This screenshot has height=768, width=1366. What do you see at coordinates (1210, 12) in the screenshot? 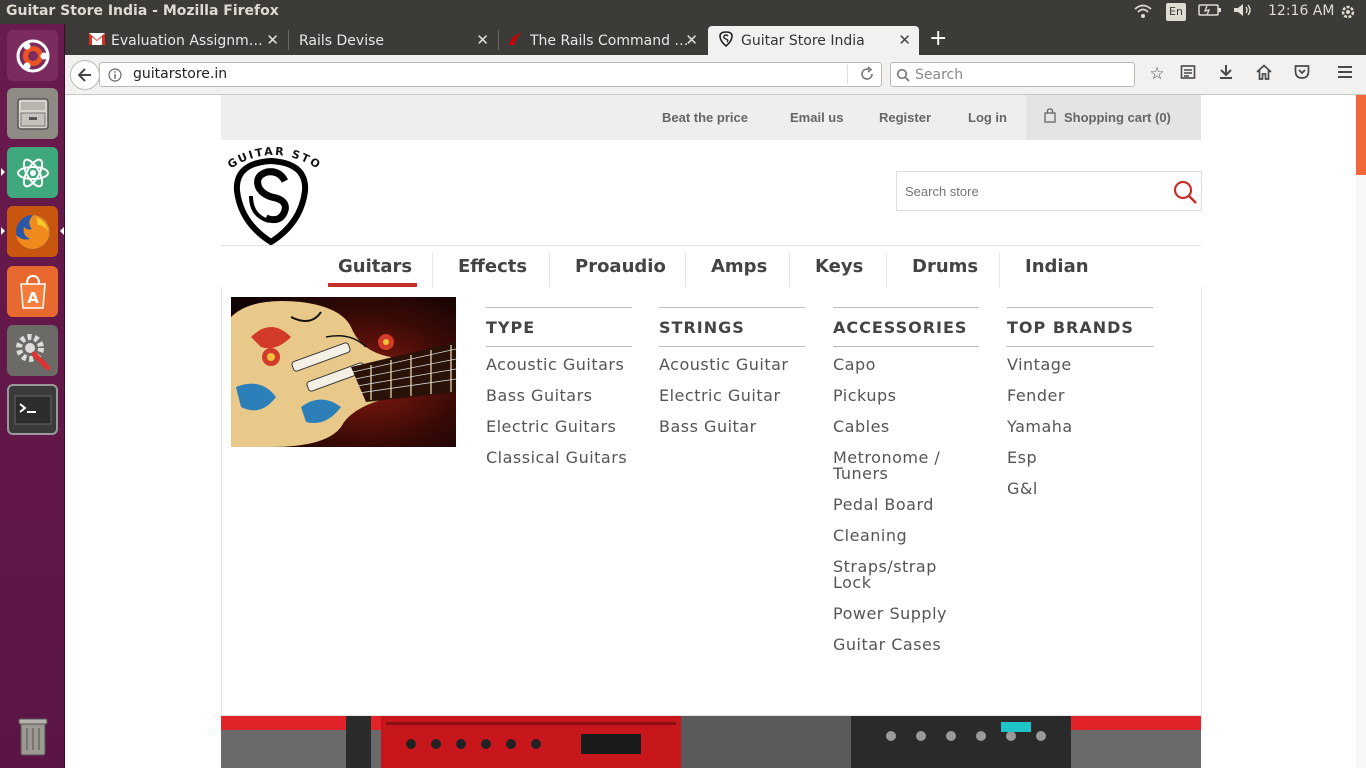
I see `battery-icon` at bounding box center [1210, 12].